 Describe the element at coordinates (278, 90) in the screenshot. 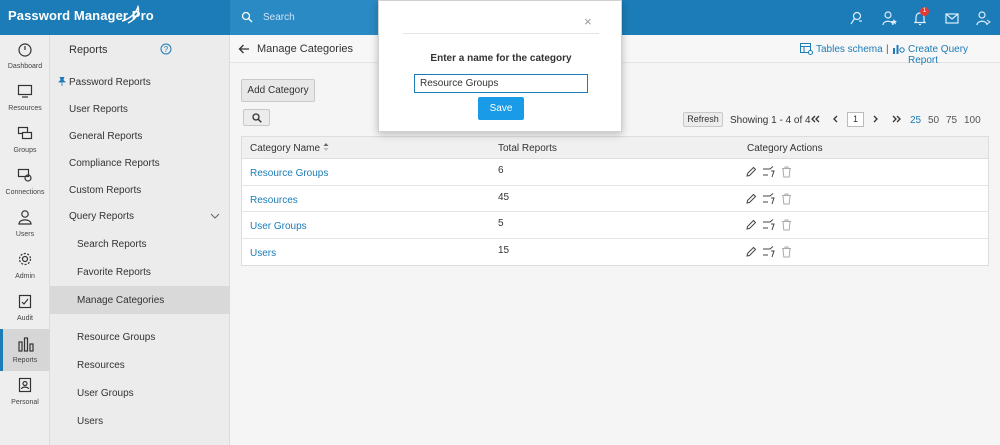

I see `add-category-button: Add Category` at that location.